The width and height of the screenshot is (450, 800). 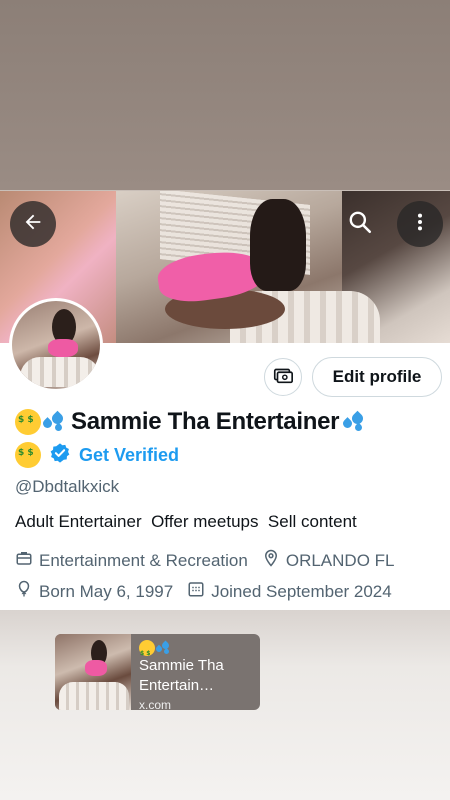 I want to click on money-icon, so click(x=283, y=377).